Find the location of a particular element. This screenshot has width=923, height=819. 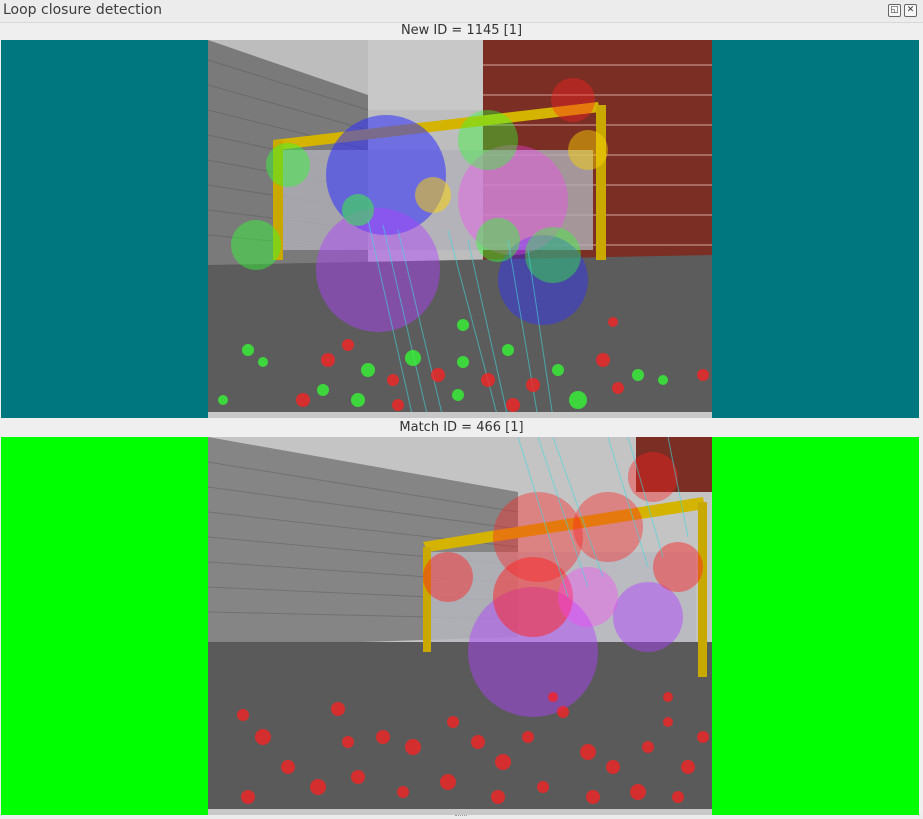

resize-handle is located at coordinates (461, 817).